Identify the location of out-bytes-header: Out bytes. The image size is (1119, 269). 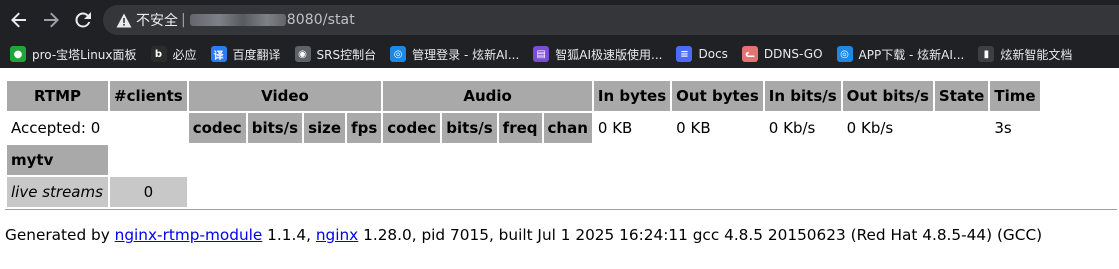
(717, 96).